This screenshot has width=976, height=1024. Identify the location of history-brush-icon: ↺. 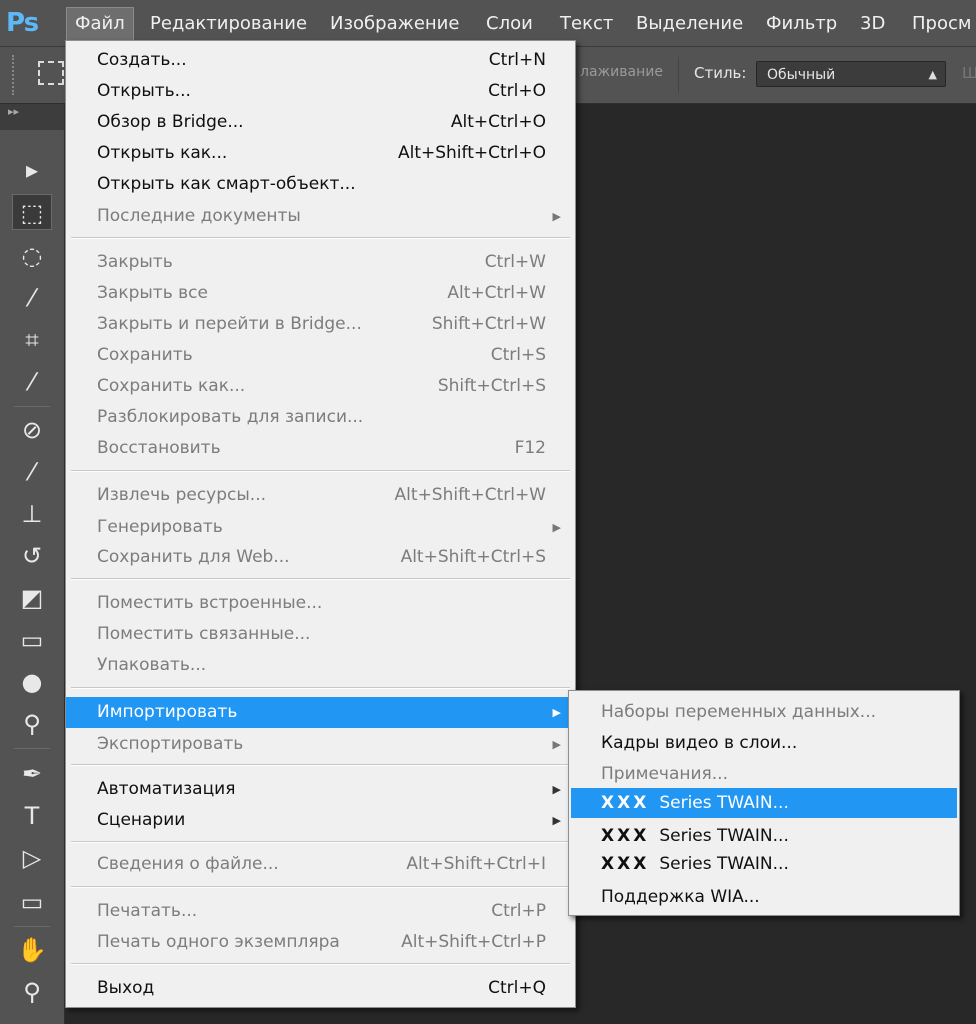
(32, 556).